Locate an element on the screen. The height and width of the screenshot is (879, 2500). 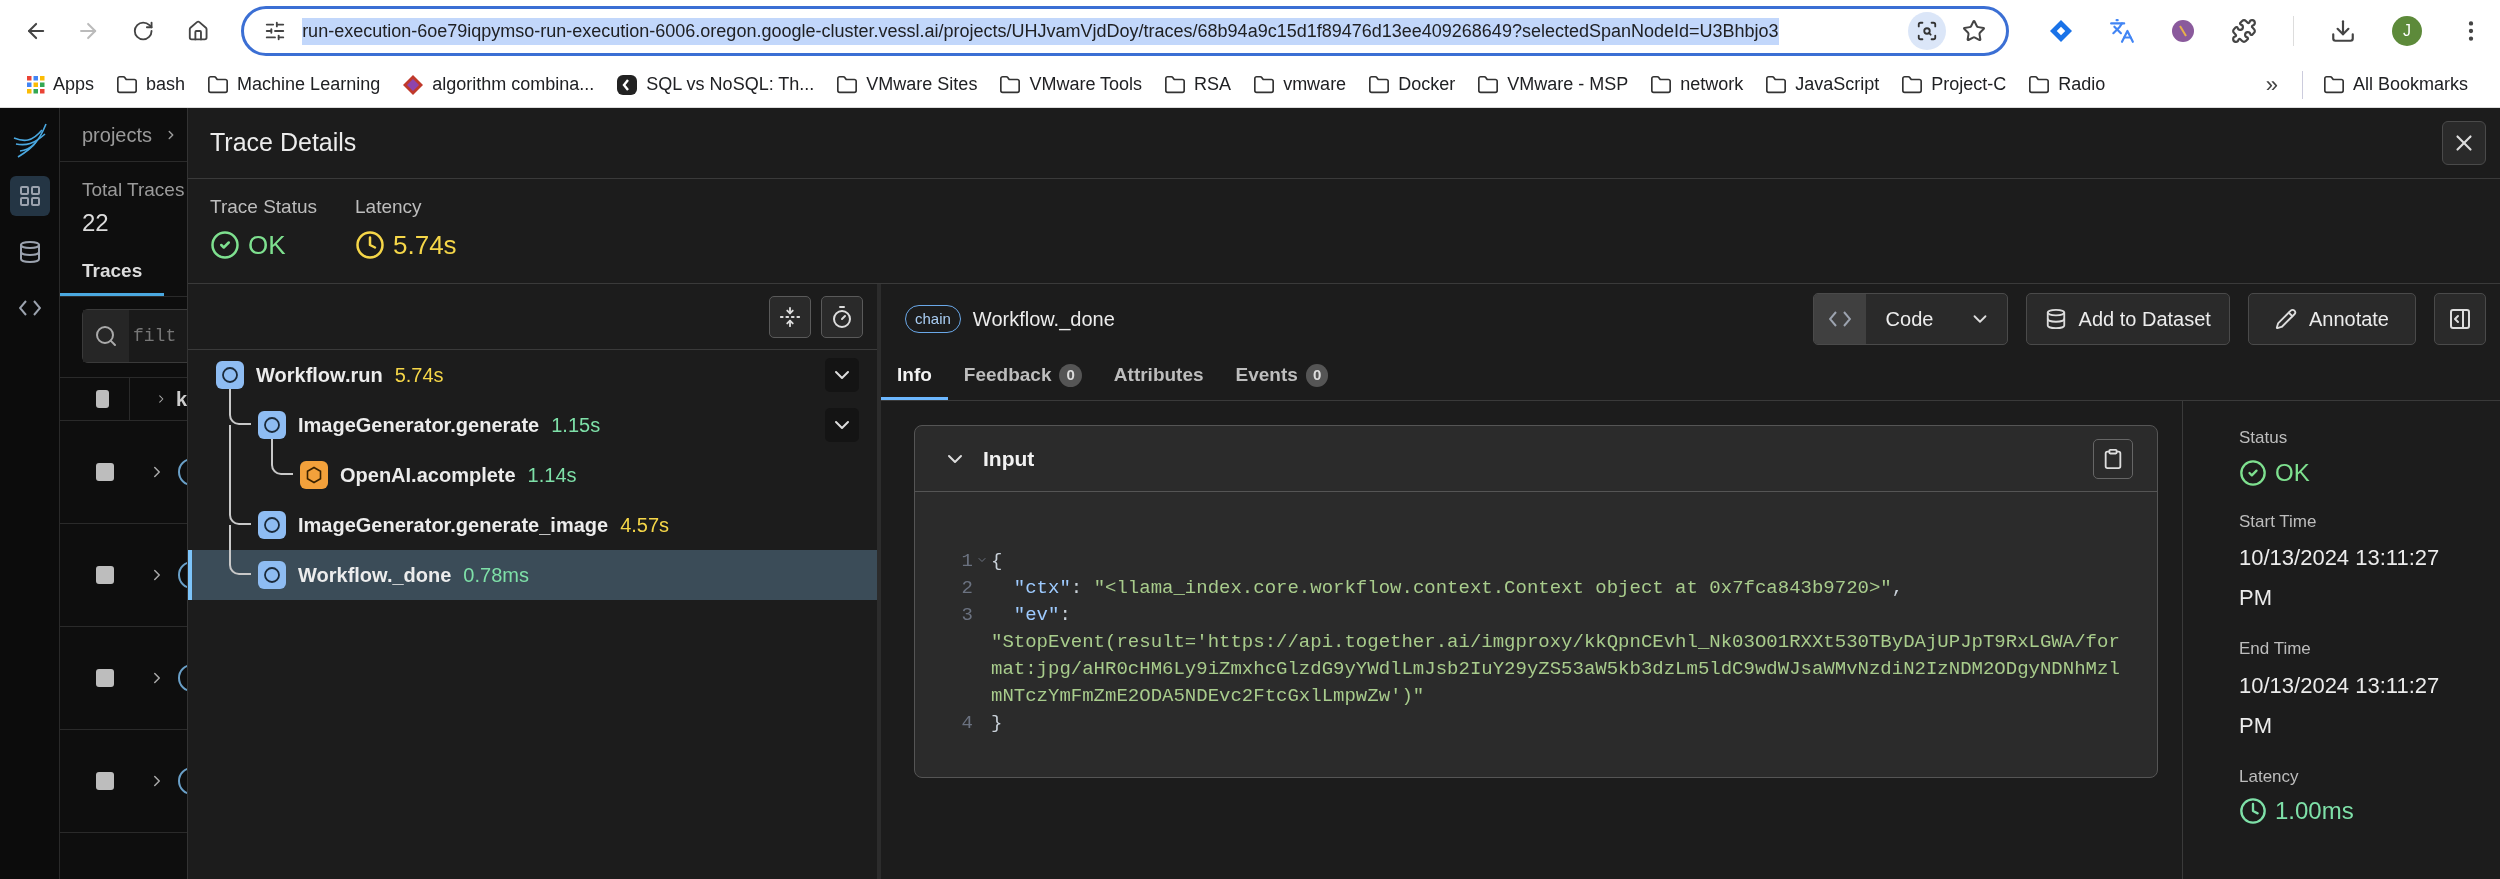
filter-field: filt is located at coordinates (134, 336).